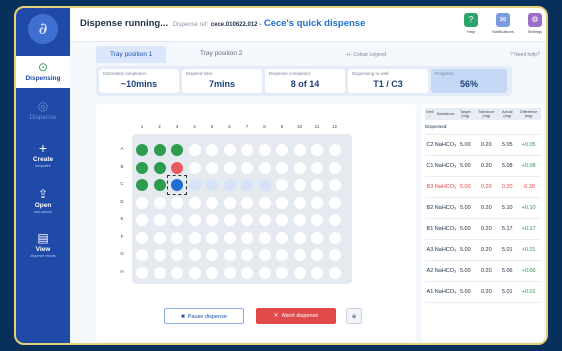 The height and width of the screenshot is (351, 562). Describe the element at coordinates (177, 167) in the screenshot. I see `well-b3` at that location.